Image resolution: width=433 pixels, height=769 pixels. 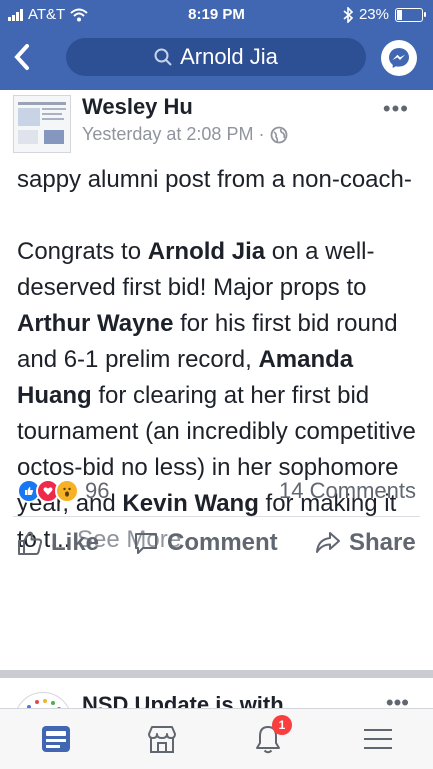 I want to click on next-post-options-button: •••, so click(x=397, y=699).